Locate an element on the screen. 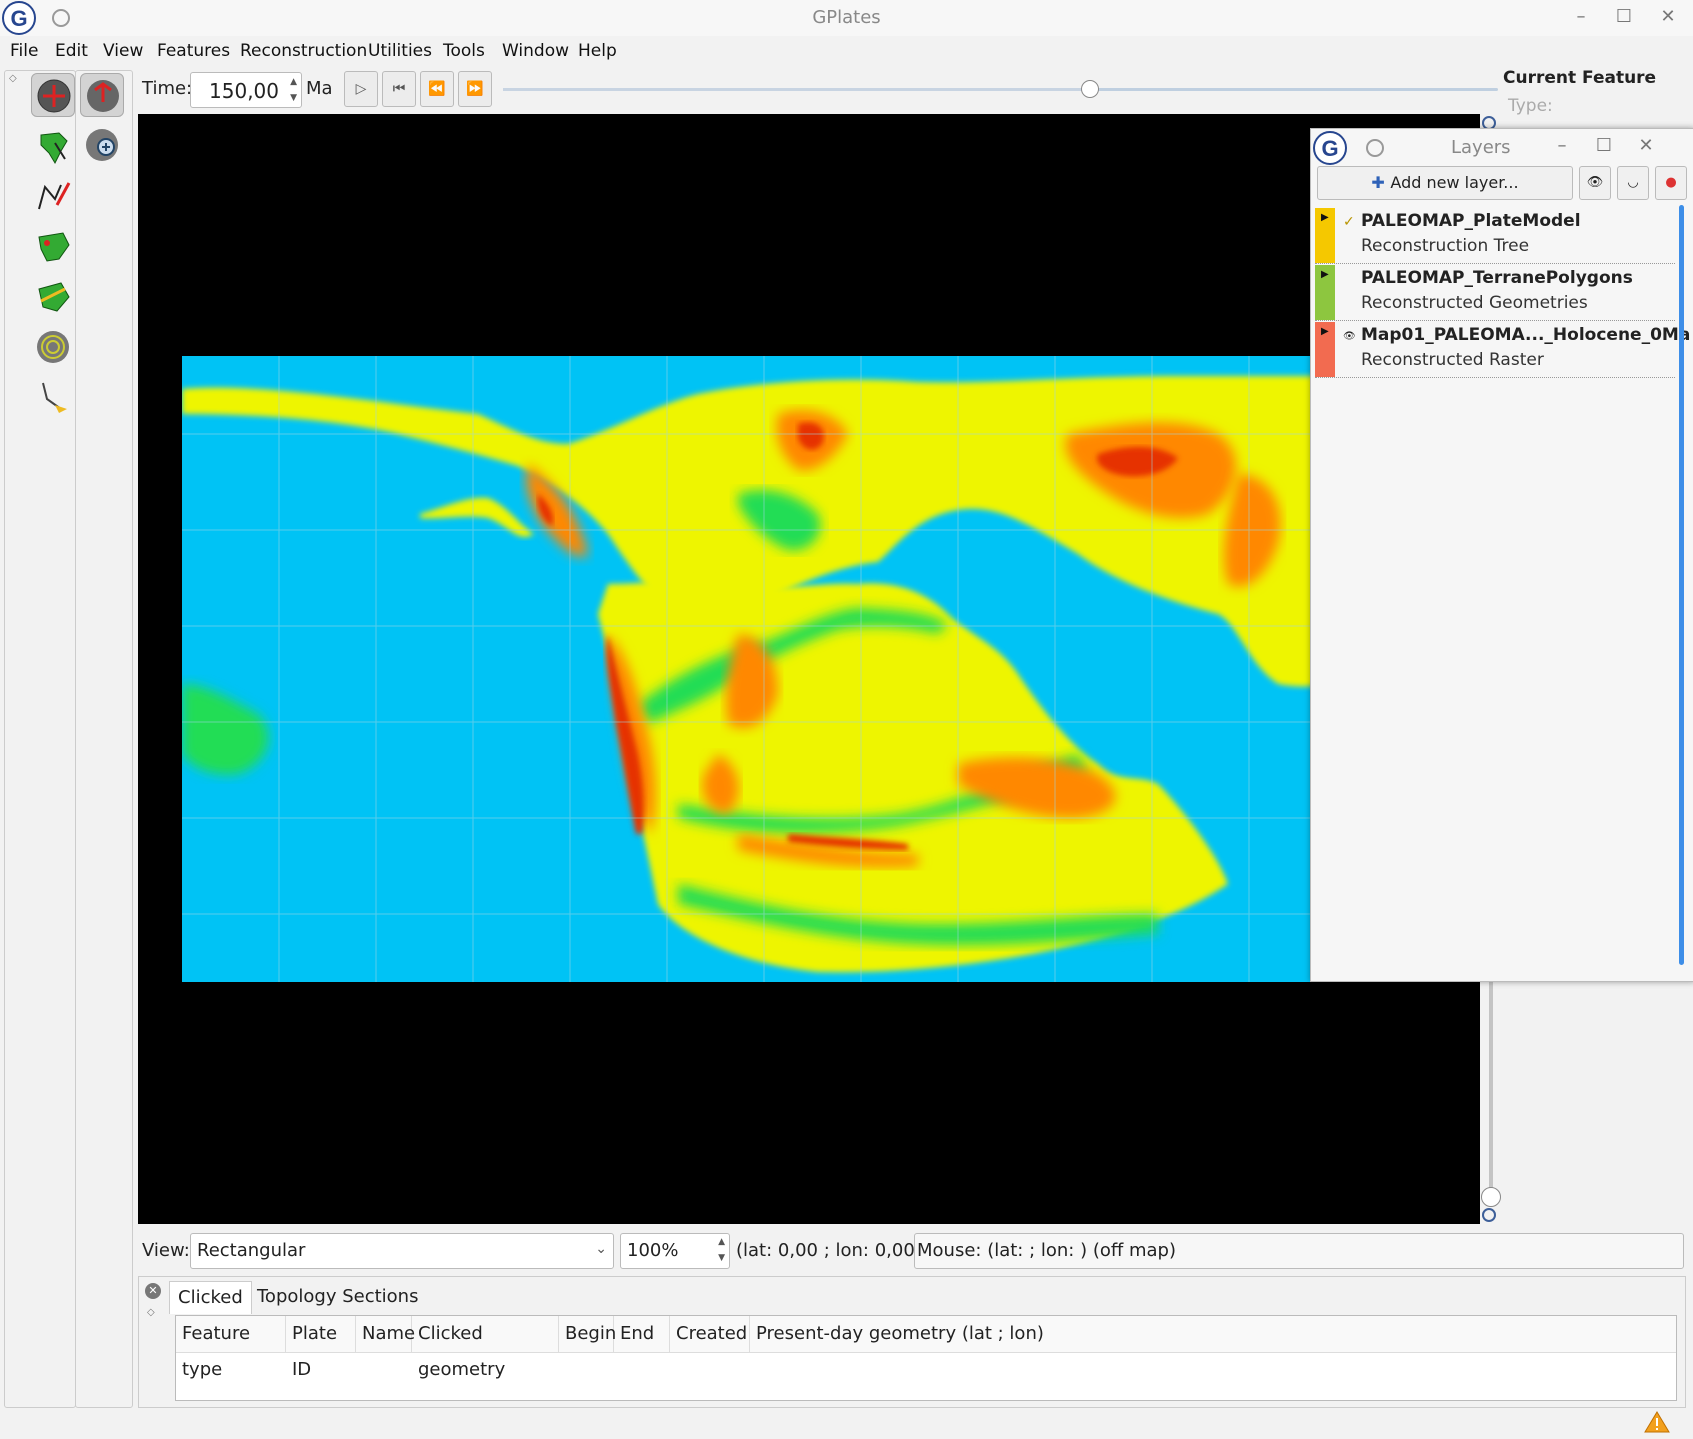 The width and height of the screenshot is (1693, 1439). build-topology-tool is located at coordinates (53, 247).